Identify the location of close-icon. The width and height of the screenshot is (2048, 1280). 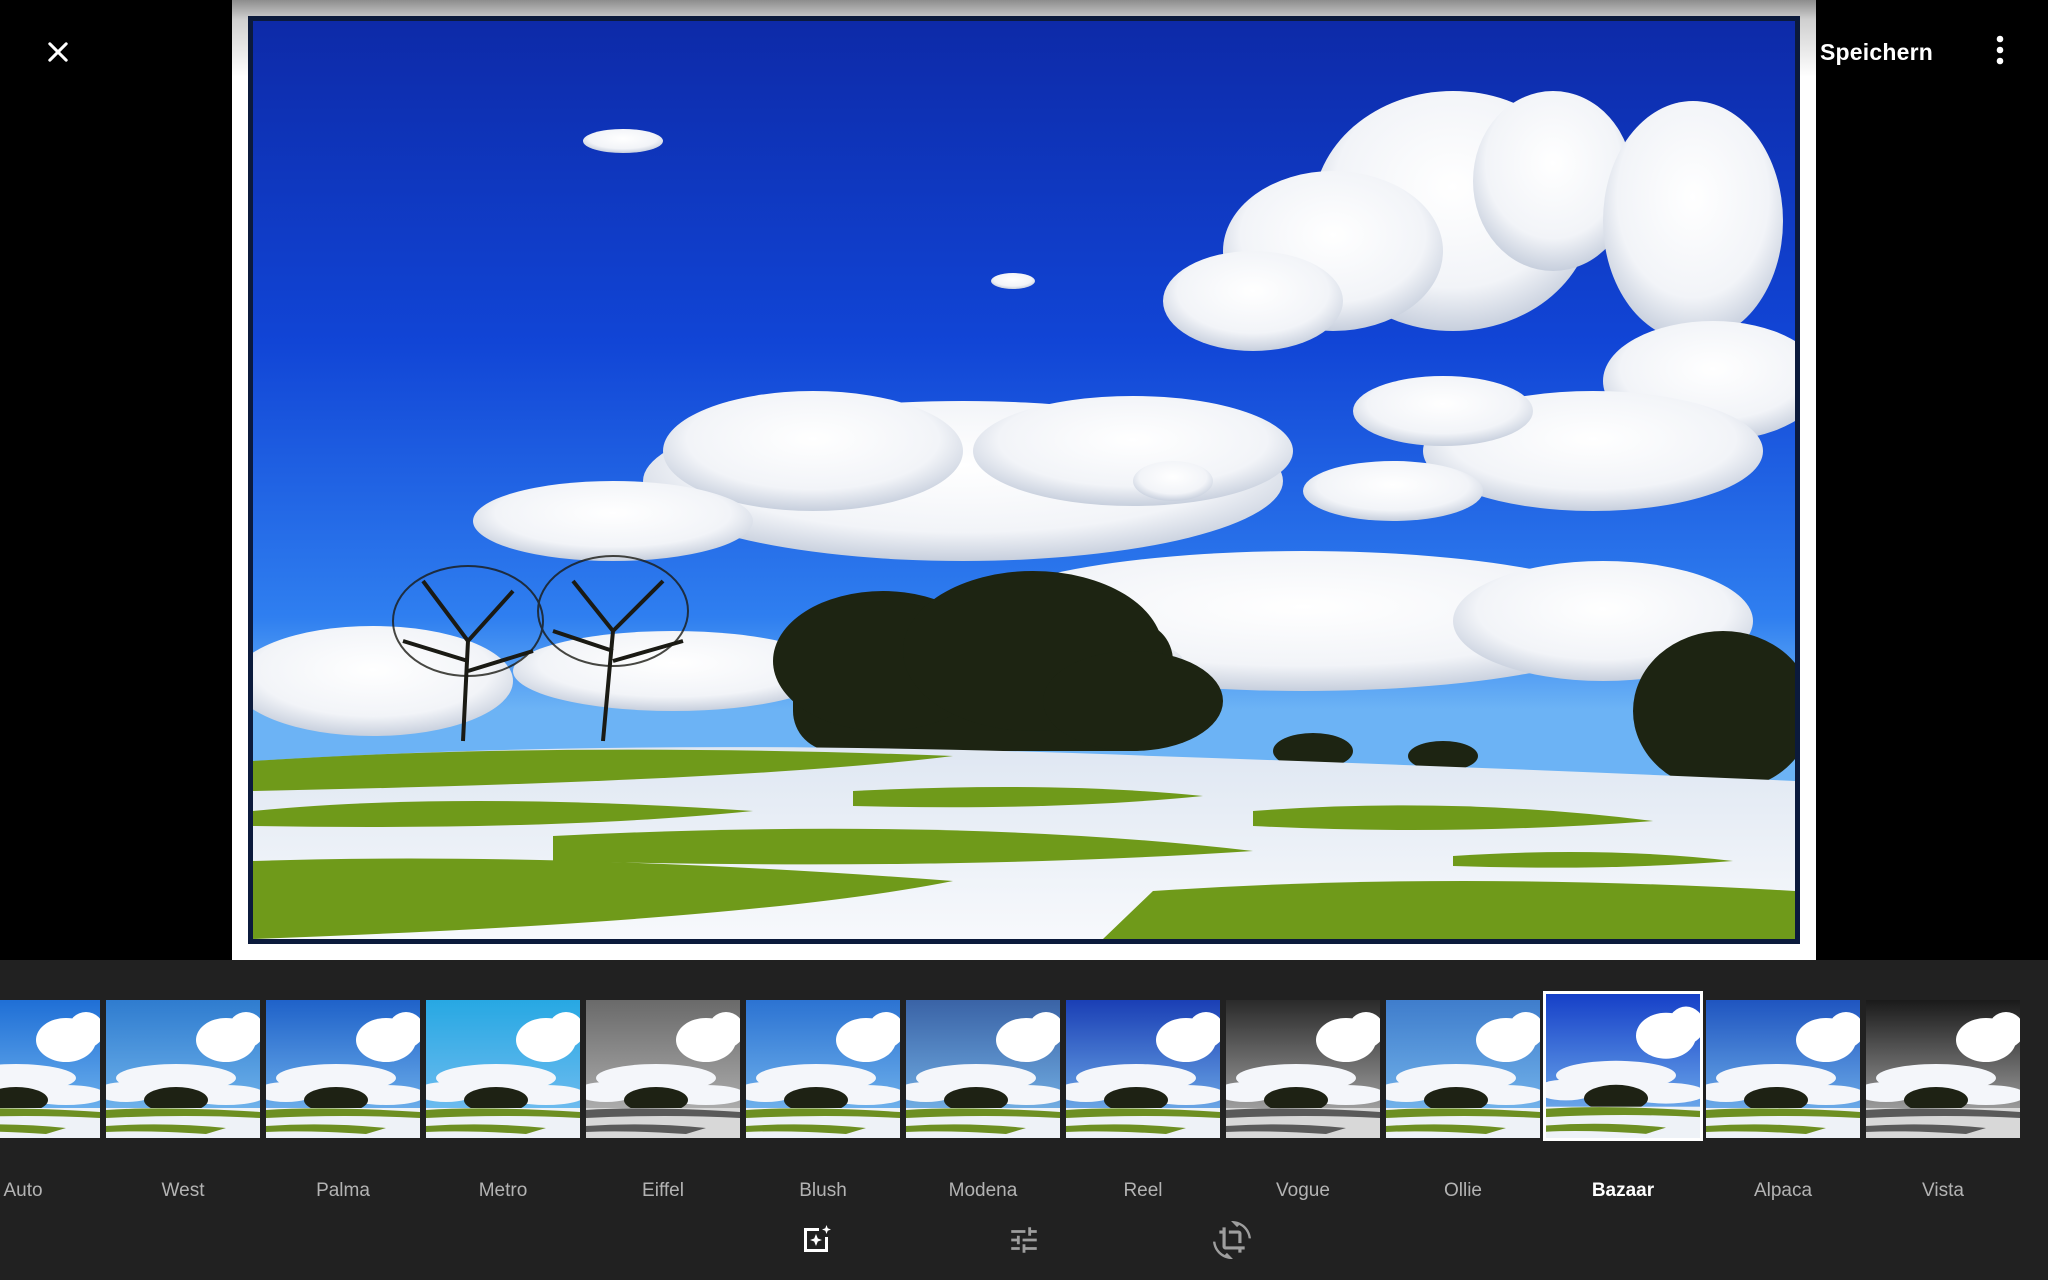
(58, 54).